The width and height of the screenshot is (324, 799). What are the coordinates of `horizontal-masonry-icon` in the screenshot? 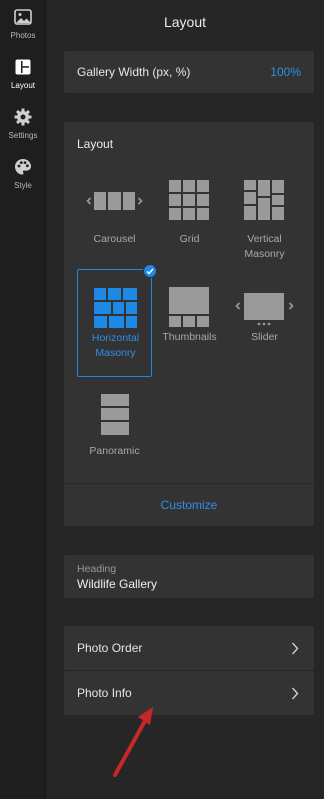 It's located at (115, 299).